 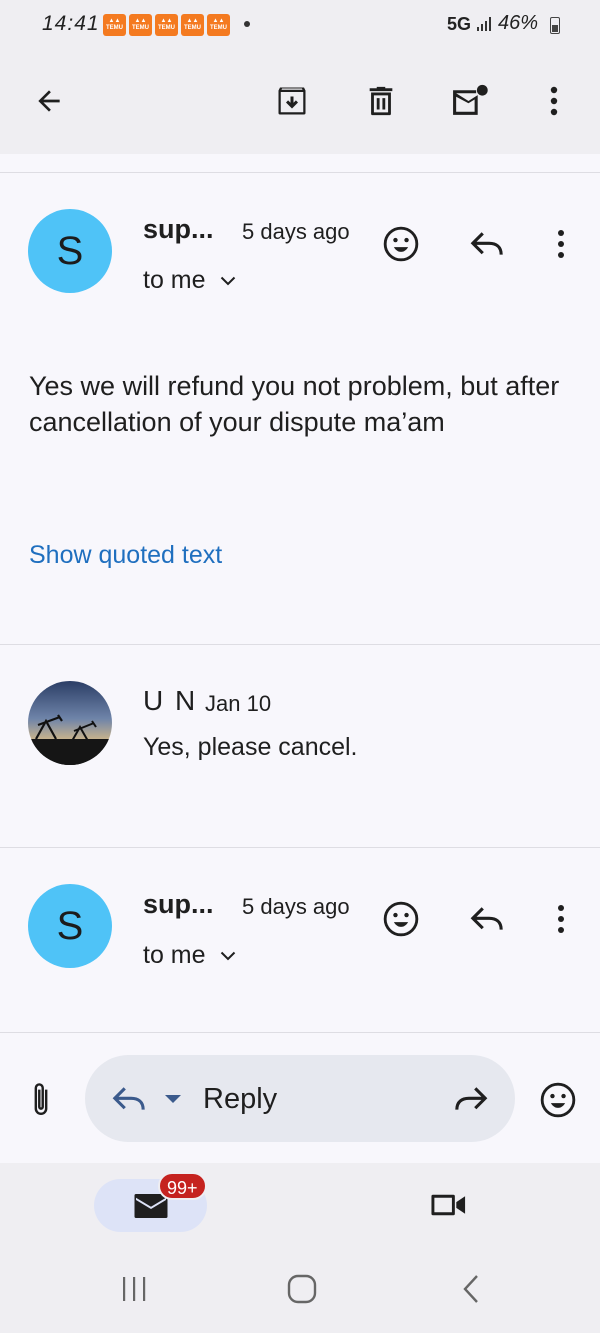 I want to click on reply-mode-dropdown, so click(x=173, y=1099).